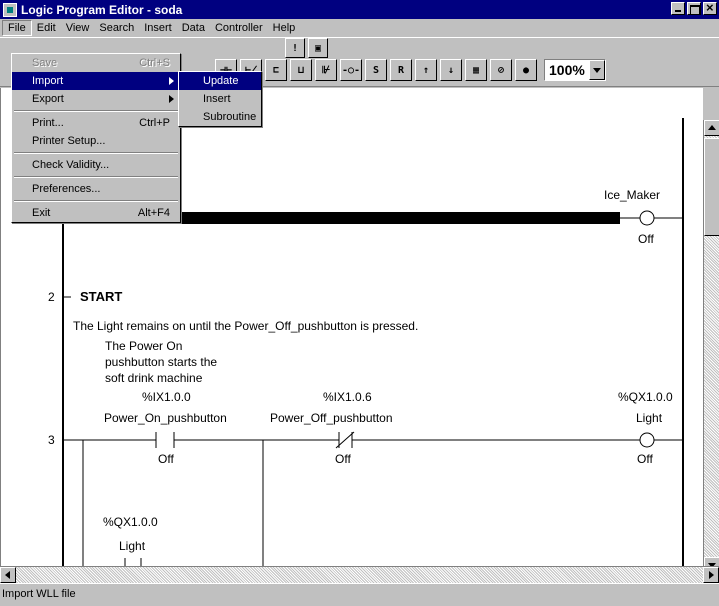 This screenshot has width=719, height=606. I want to click on menu-item-exit-label: Exit, so click(41, 213).